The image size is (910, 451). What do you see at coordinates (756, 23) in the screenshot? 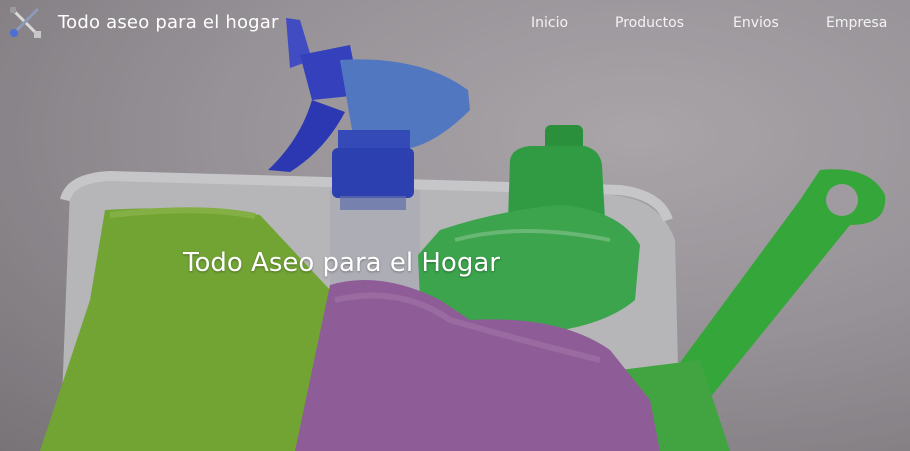
I see `nav-link-envios: Envios` at bounding box center [756, 23].